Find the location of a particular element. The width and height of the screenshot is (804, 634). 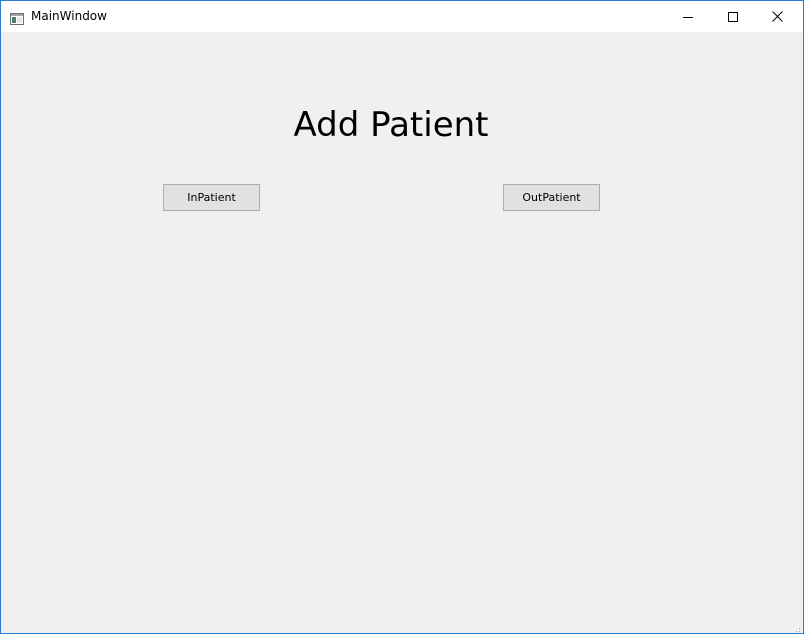

maximize-icon is located at coordinates (732, 16).